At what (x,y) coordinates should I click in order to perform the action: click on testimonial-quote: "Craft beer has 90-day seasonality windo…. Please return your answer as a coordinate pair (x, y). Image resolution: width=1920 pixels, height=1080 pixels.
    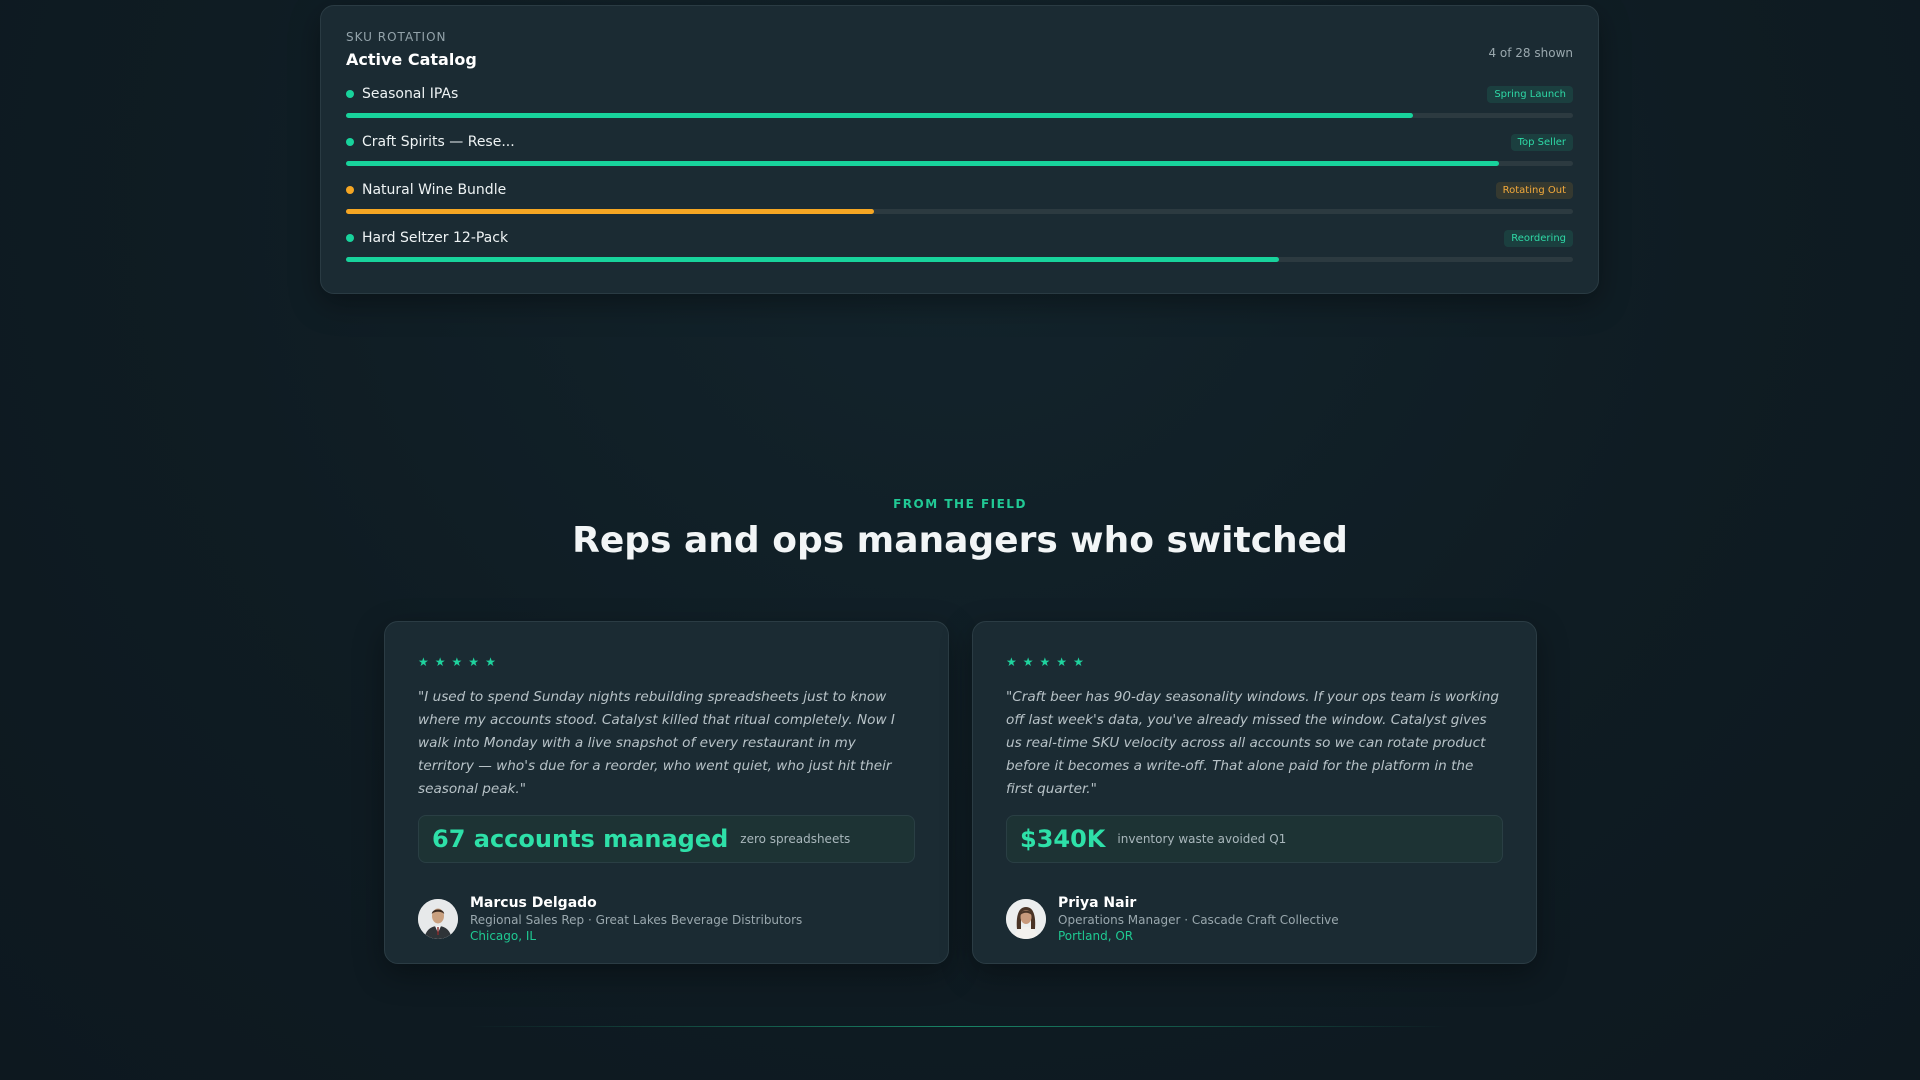
    Looking at the image, I should click on (1252, 743).